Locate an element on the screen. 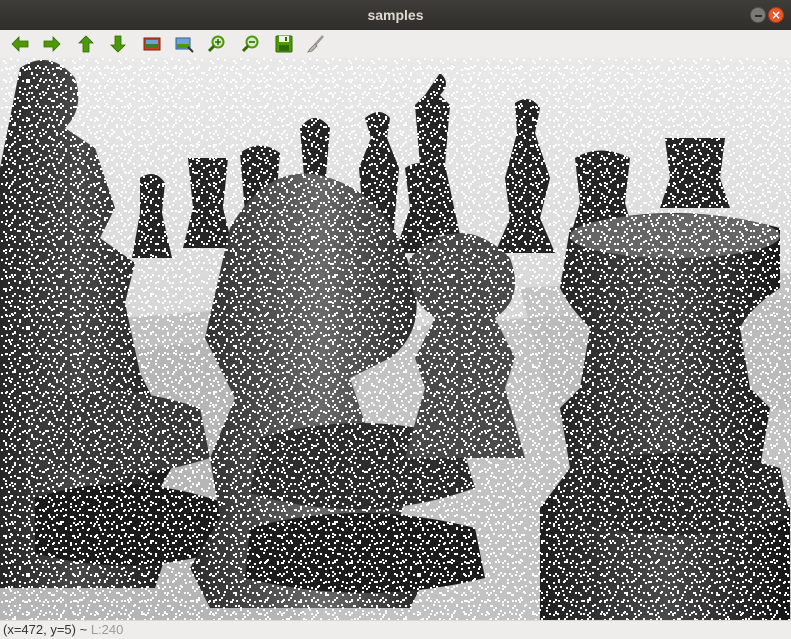  zoom-in-button is located at coordinates (217, 44).